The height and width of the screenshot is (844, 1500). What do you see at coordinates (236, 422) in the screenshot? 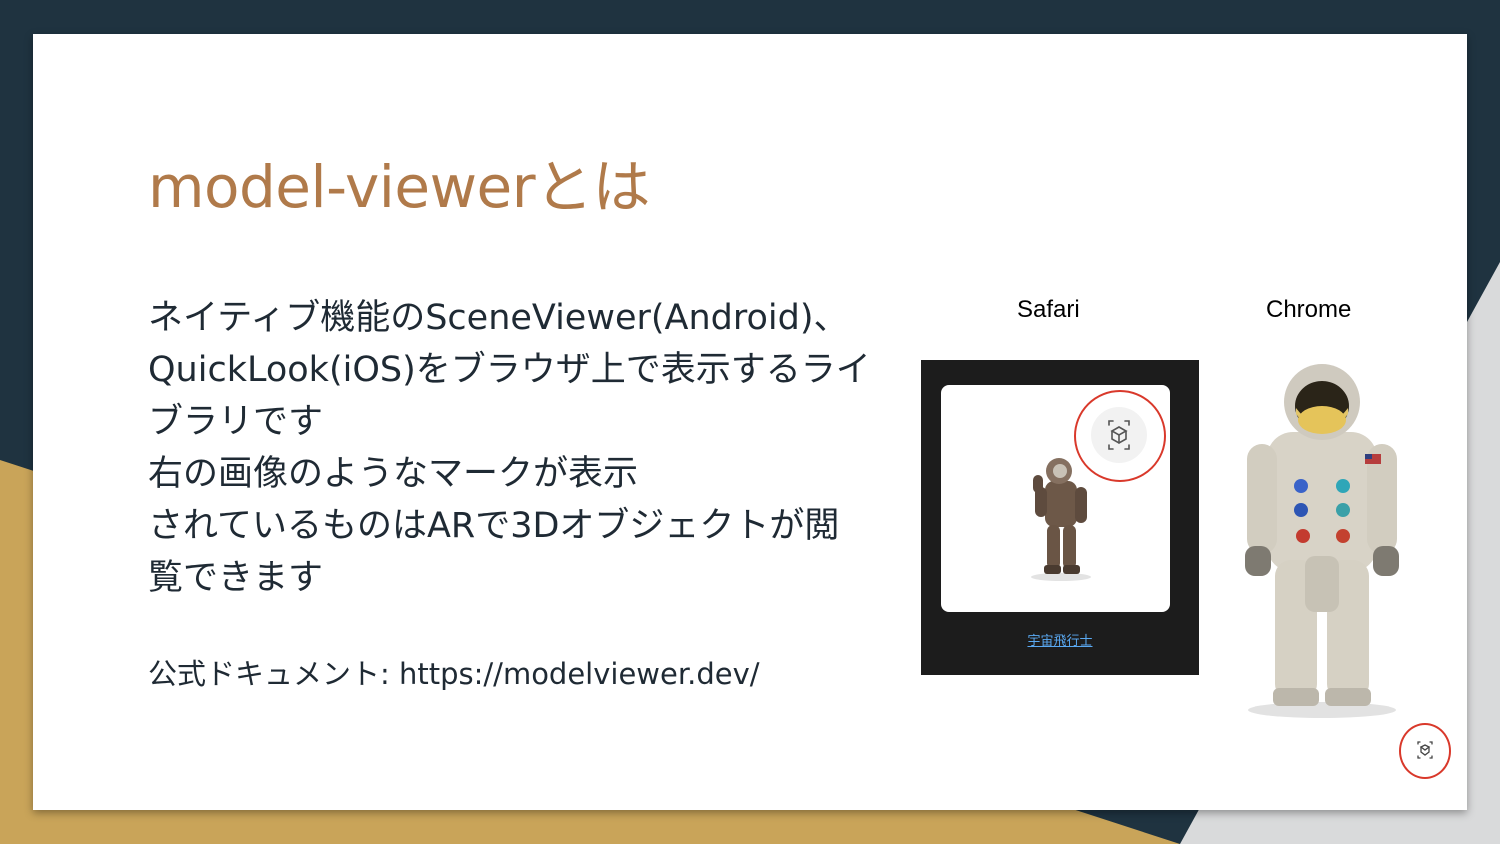
I see `body-line: ブラリです` at bounding box center [236, 422].